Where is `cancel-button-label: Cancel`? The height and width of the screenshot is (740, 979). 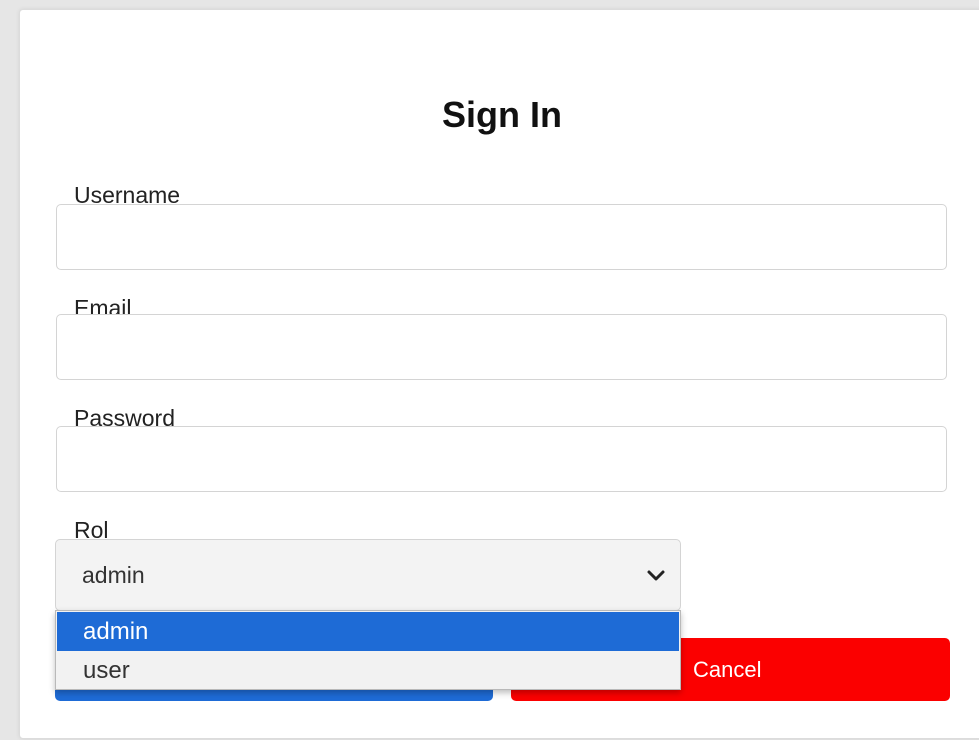
cancel-button-label: Cancel is located at coordinates (727, 669).